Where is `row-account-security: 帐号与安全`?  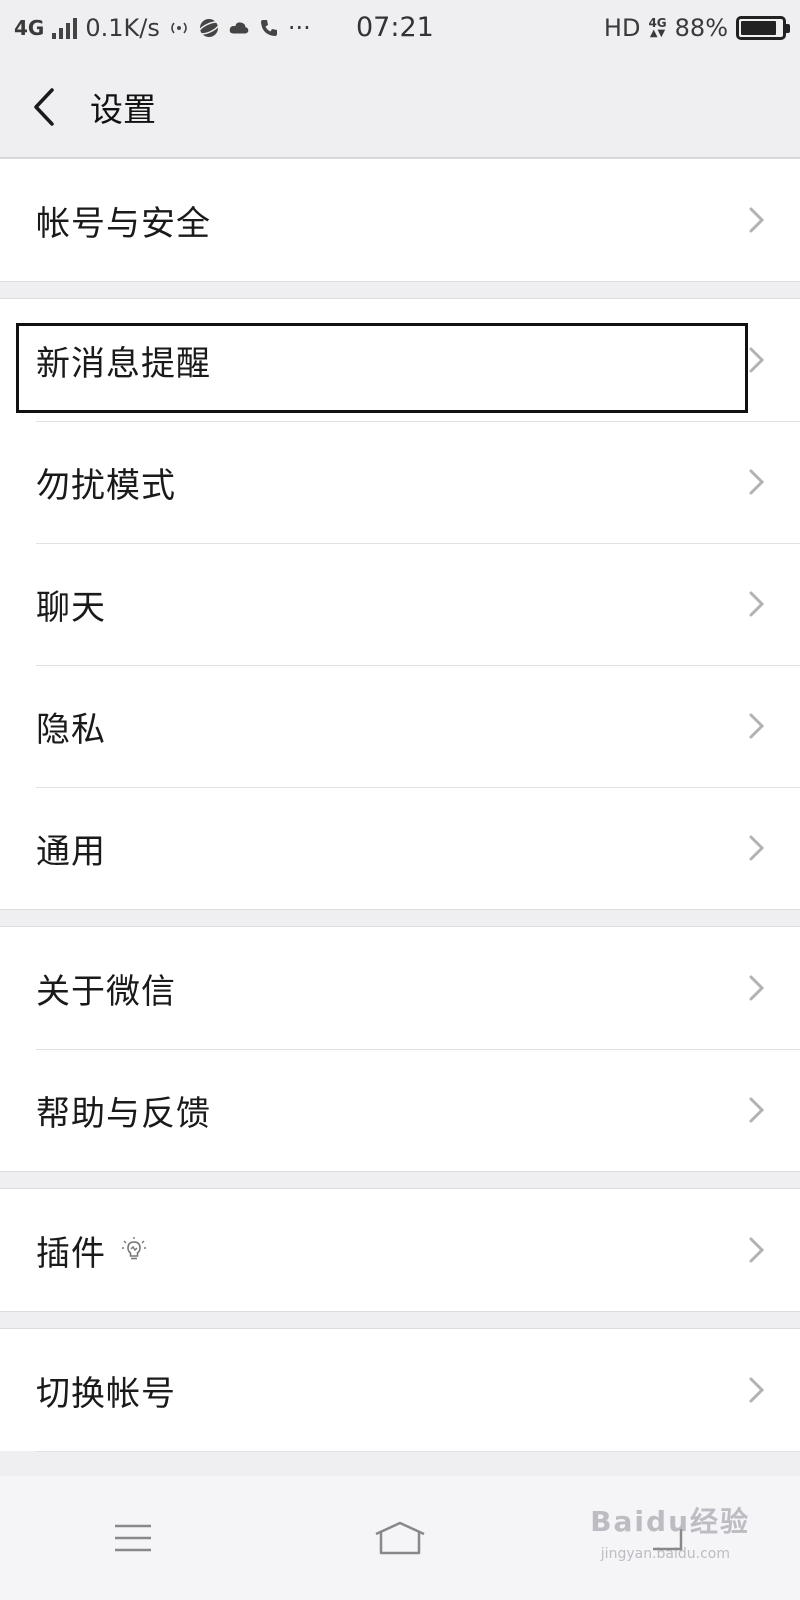 row-account-security: 帐号与安全 is located at coordinates (400, 220).